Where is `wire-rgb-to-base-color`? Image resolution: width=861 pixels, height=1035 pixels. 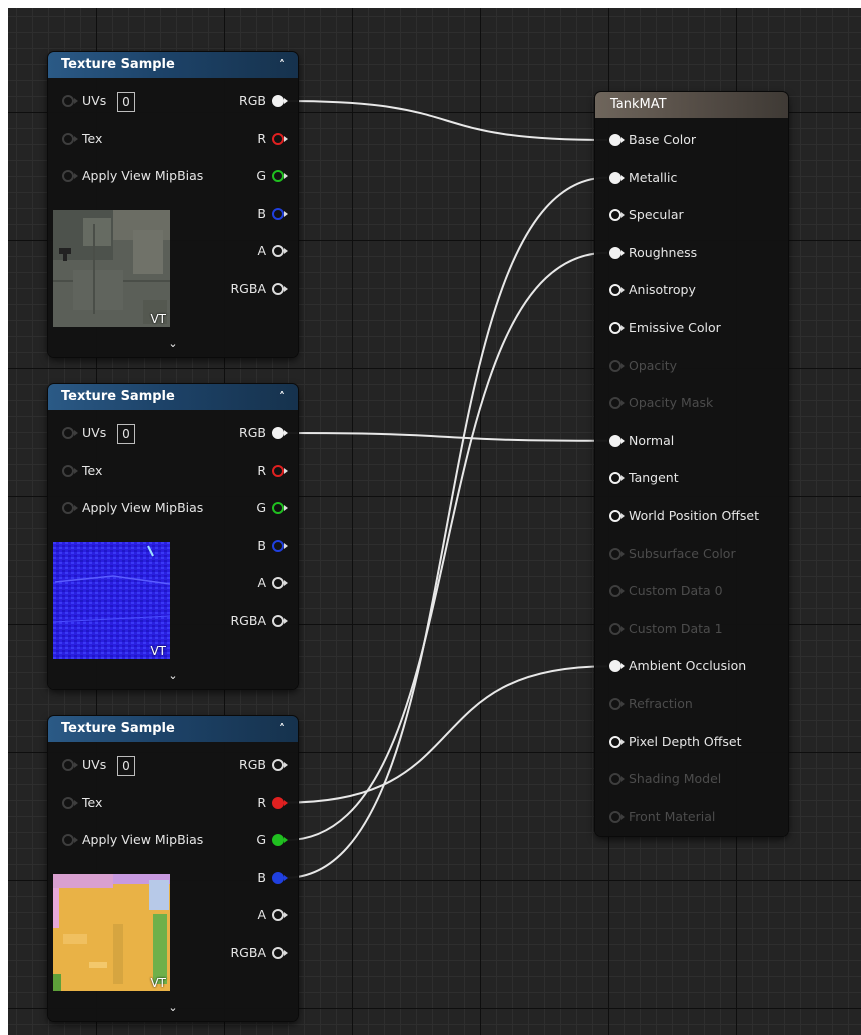
wire-rgb-to-base-color is located at coordinates (446, 120).